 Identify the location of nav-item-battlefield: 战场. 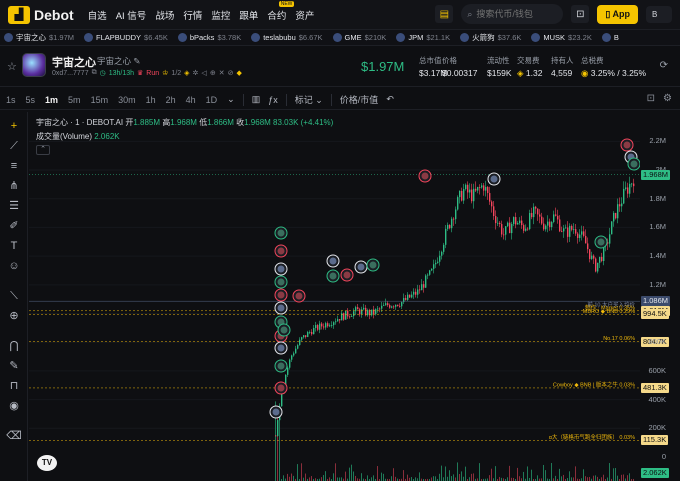
(164, 15).